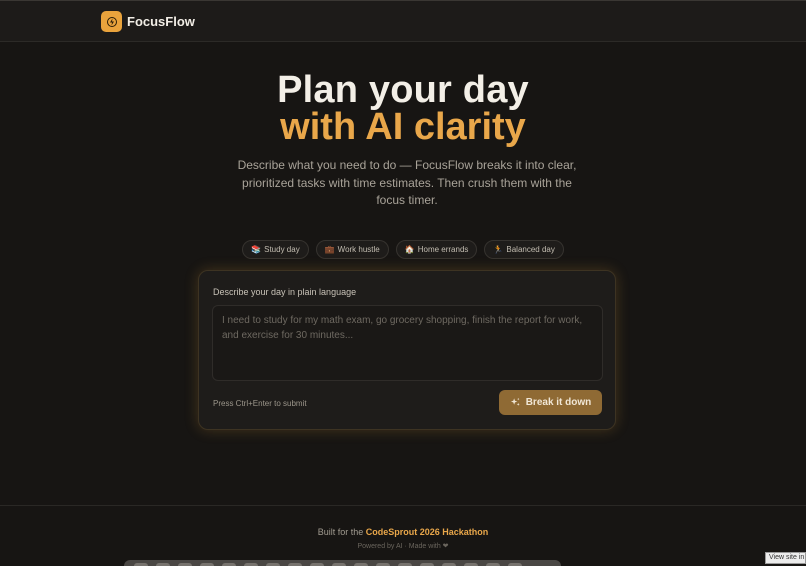 The height and width of the screenshot is (566, 806). I want to click on preset-chip-label: Work hustle, so click(358, 249).